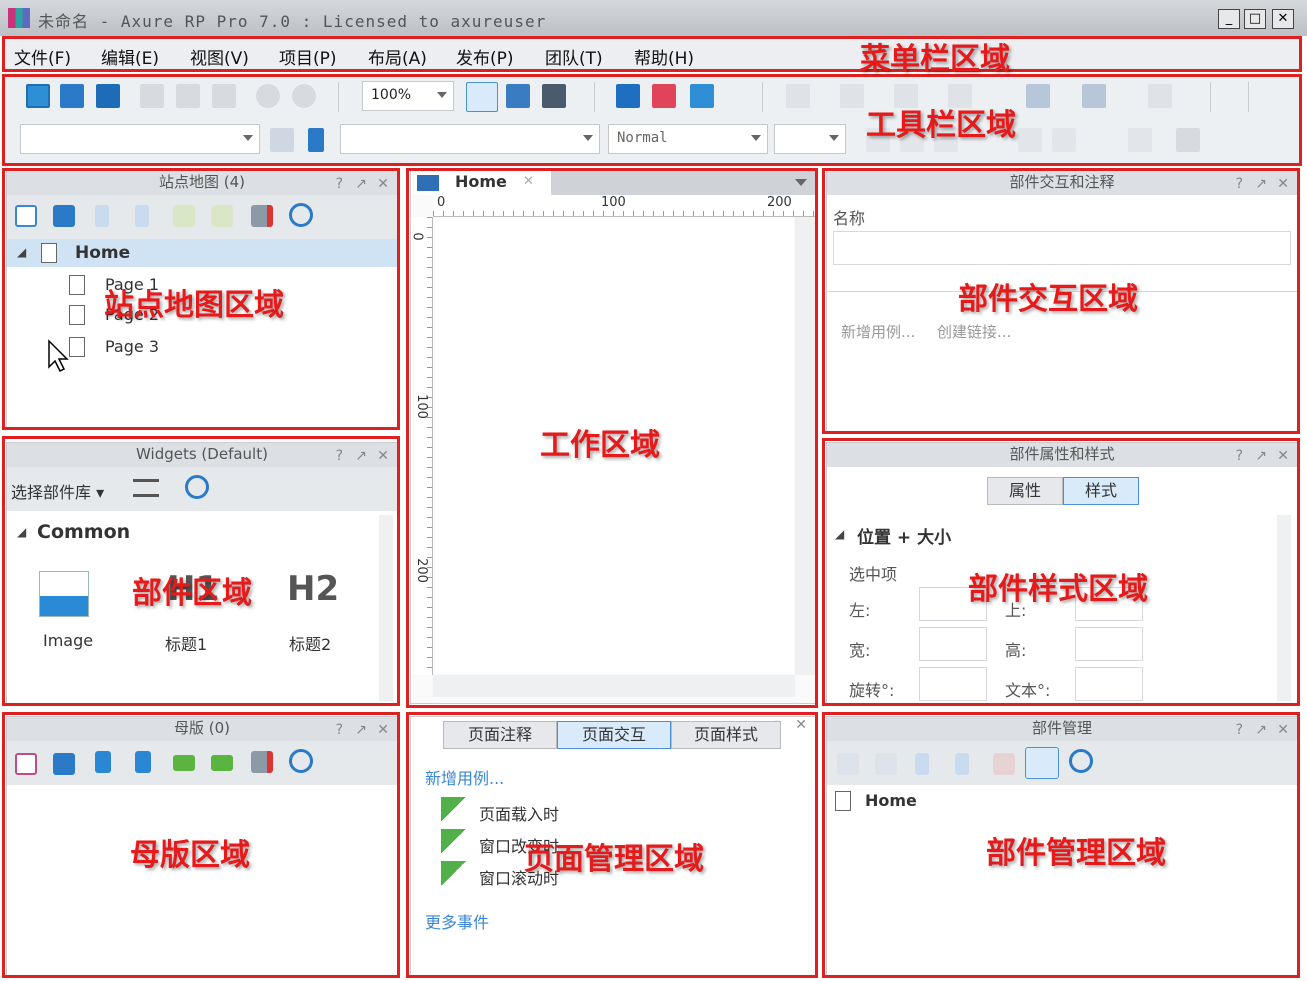 This screenshot has width=1307, height=981. I want to click on line-weight-icon, so click(906, 96).